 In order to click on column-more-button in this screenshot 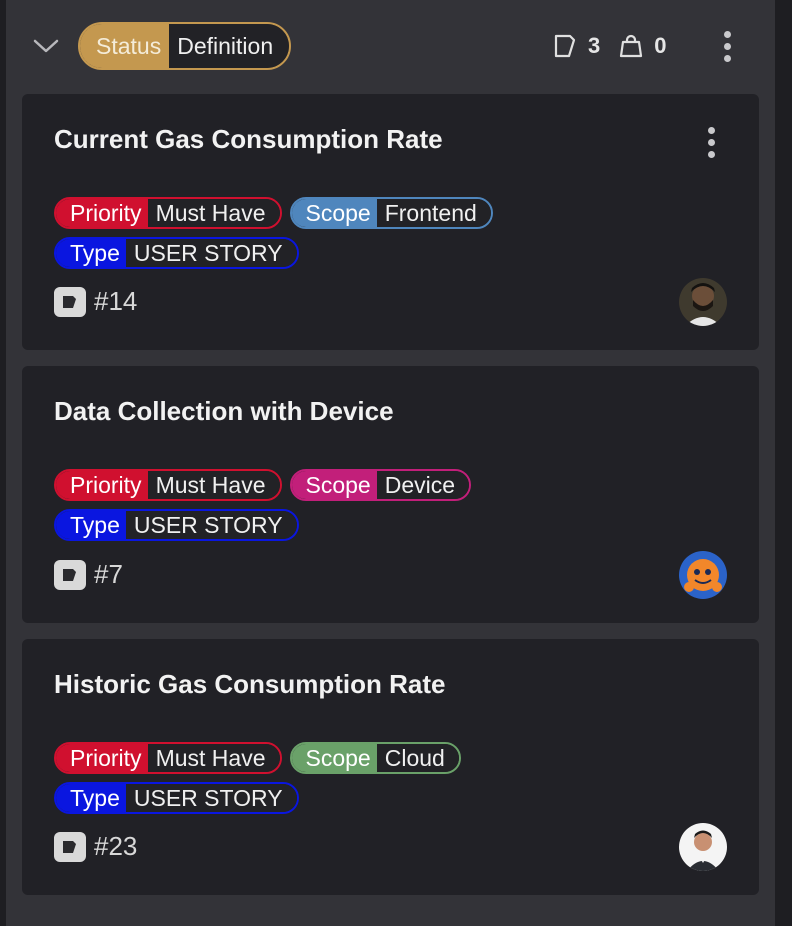, I will do `click(727, 46)`.